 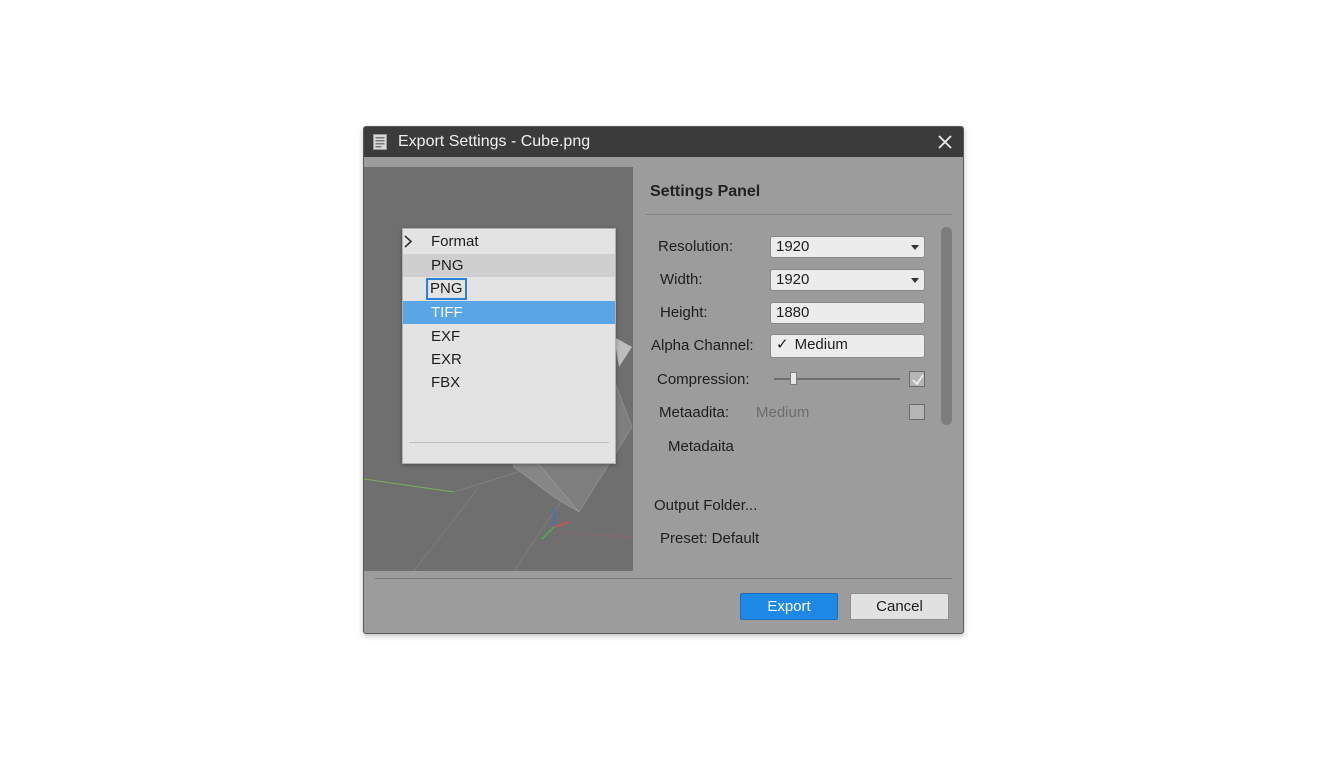 What do you see at coordinates (701, 446) in the screenshot?
I see `metadata-text: Metadaita` at bounding box center [701, 446].